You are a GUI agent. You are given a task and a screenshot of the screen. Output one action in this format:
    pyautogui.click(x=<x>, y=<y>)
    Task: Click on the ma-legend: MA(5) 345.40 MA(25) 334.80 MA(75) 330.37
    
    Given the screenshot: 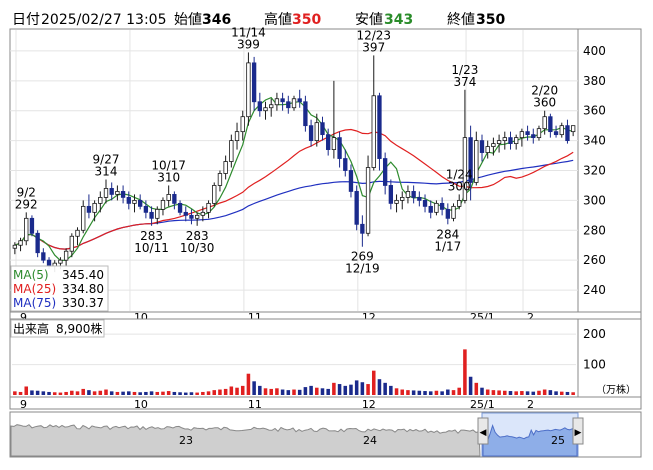 What is the action you would take?
    pyautogui.click(x=59, y=288)
    